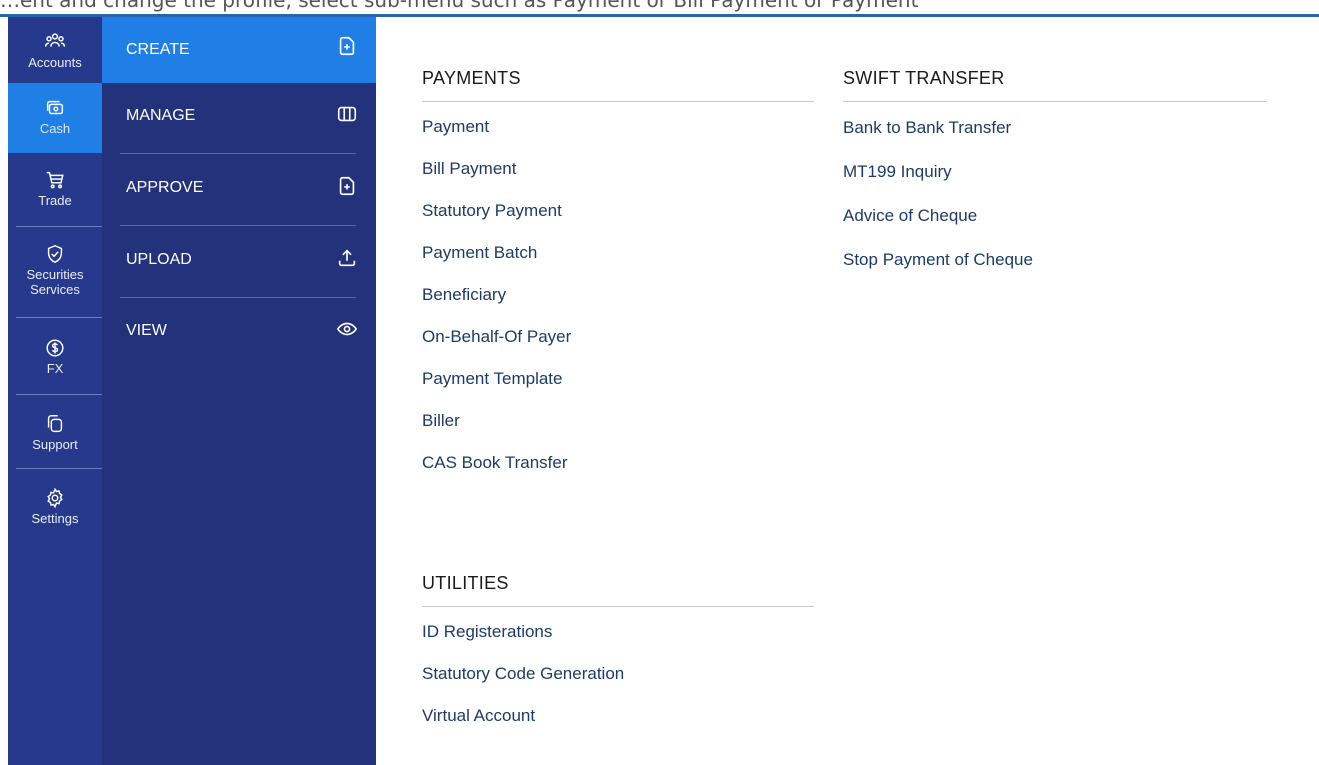 The height and width of the screenshot is (765, 1319). I want to click on cart-icon, so click(55, 180).